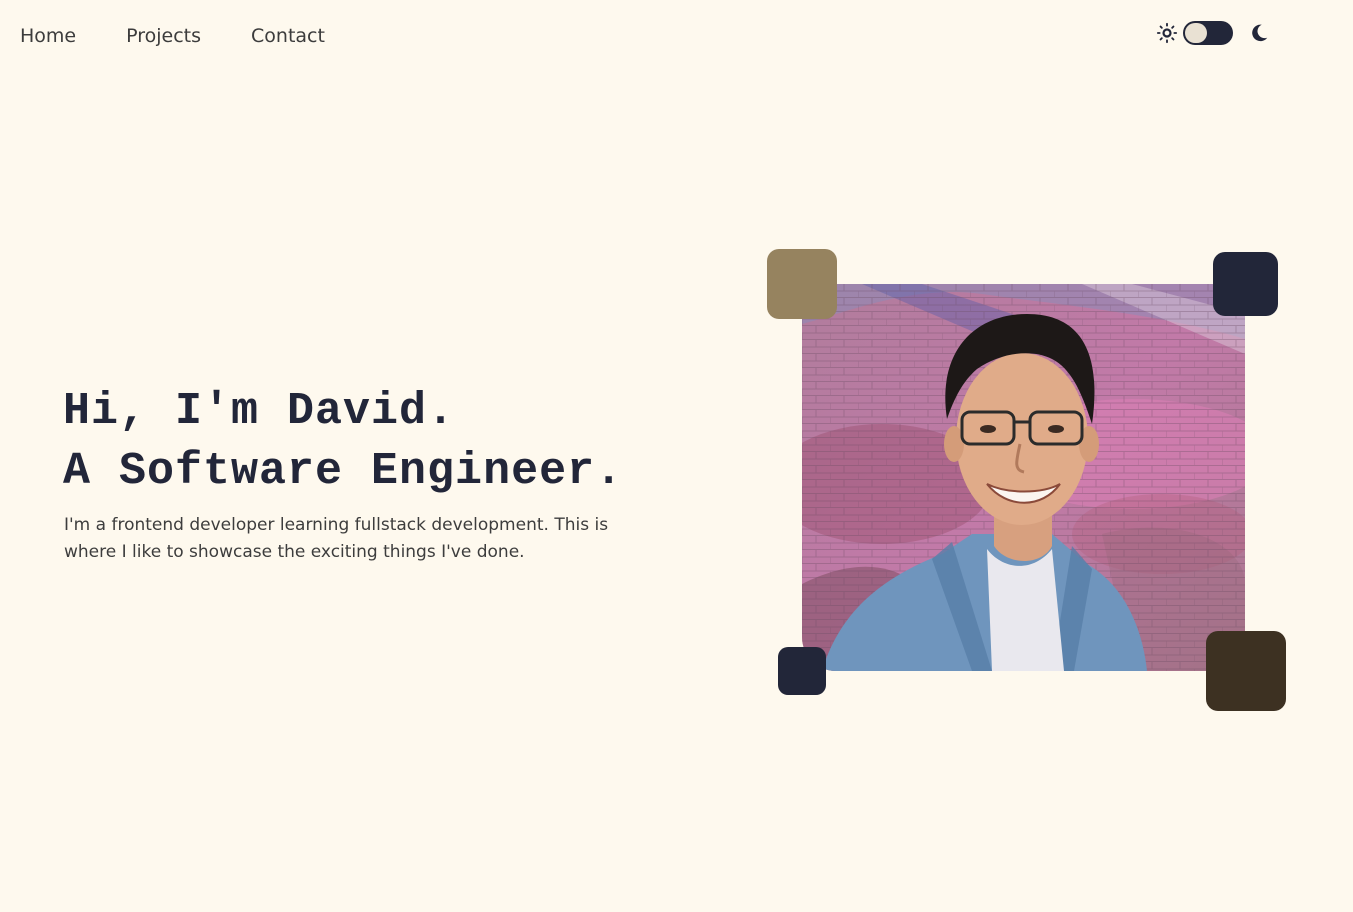 Image resolution: width=1353 pixels, height=912 pixels. Describe the element at coordinates (383, 442) in the screenshot. I see `hero-heading: Hi, I'm David. A Software Engineer.` at that location.